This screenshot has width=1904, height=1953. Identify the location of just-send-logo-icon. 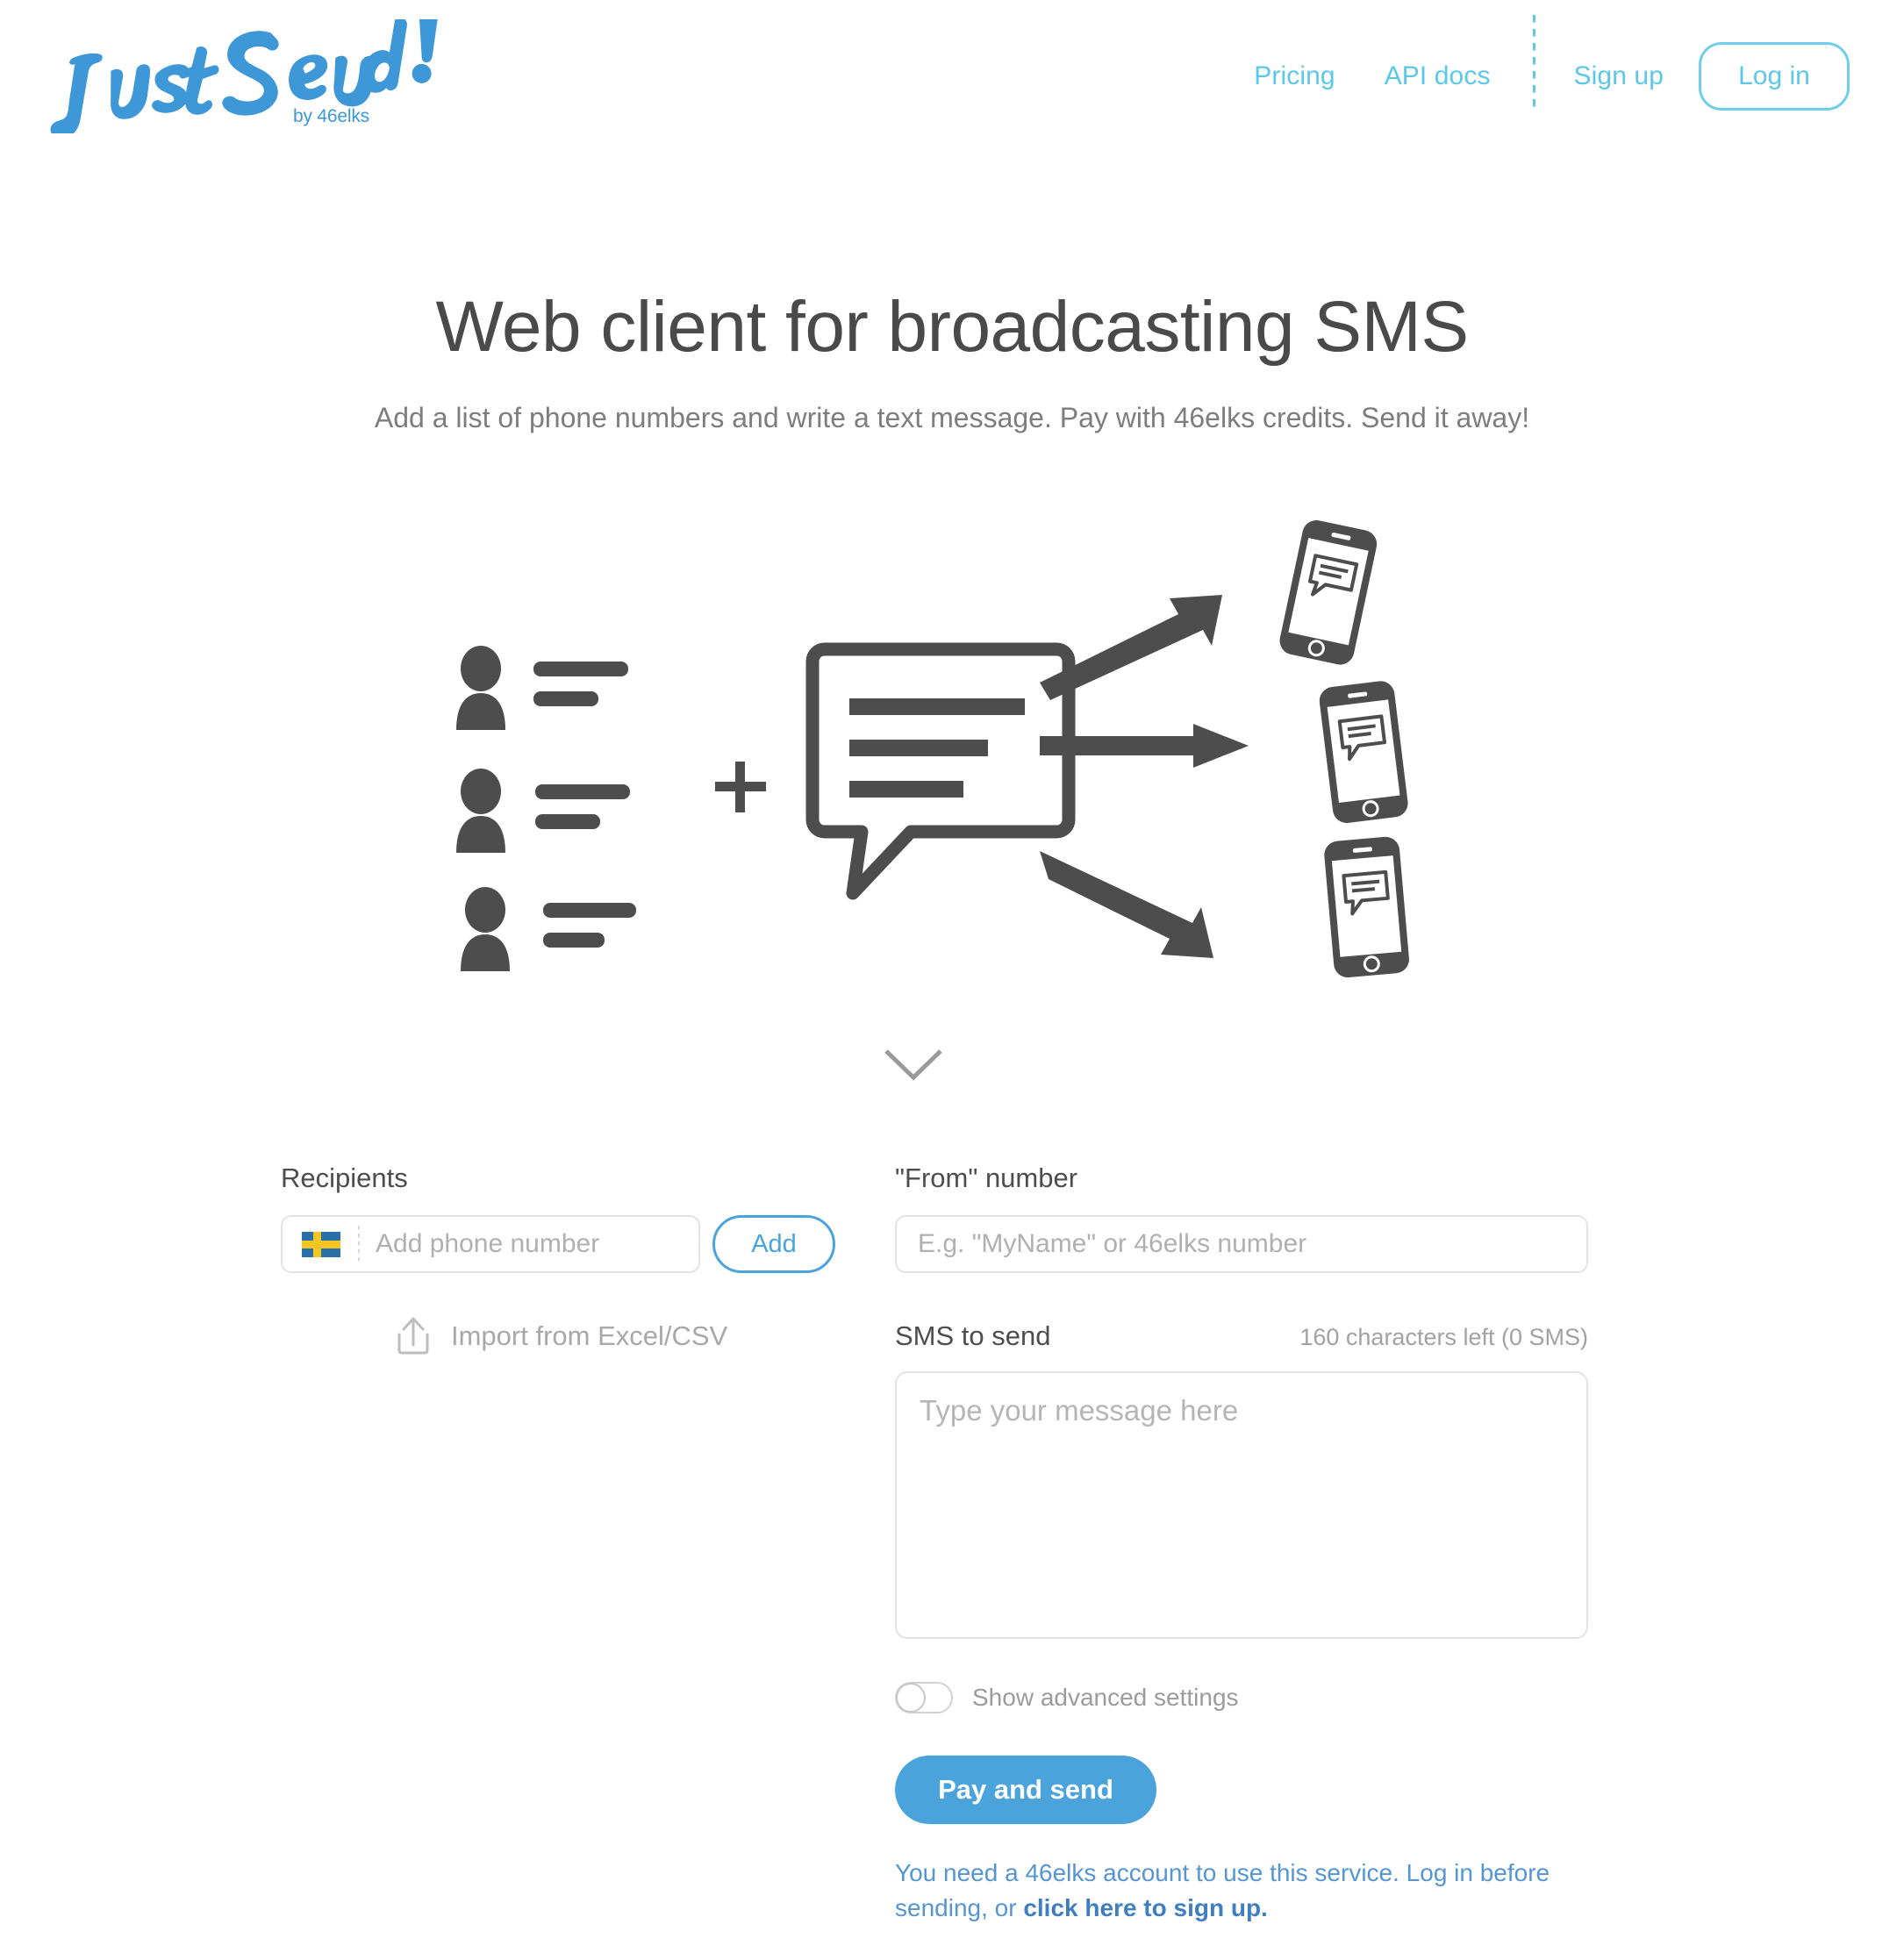
(244, 76).